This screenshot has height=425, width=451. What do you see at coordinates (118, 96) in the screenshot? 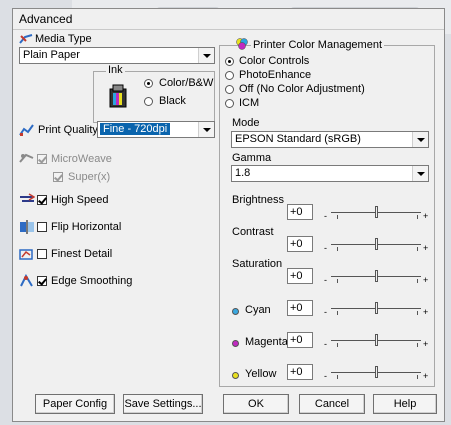
I see `ink-cartridge-icon` at bounding box center [118, 96].